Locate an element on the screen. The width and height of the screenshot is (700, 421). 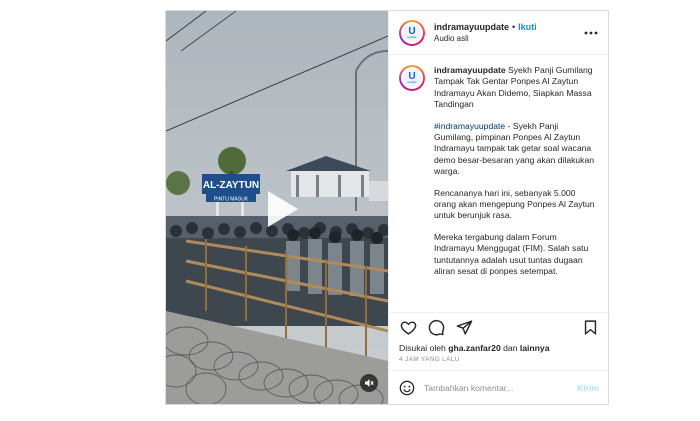
emoji-icon is located at coordinates (407, 388).